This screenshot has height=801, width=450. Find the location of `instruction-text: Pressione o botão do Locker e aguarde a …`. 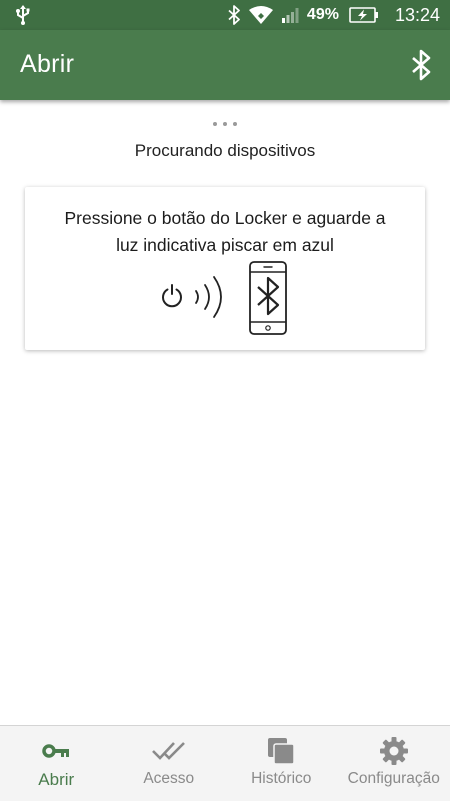

instruction-text: Pressione o botão do Locker e aguarde a … is located at coordinates (225, 232).